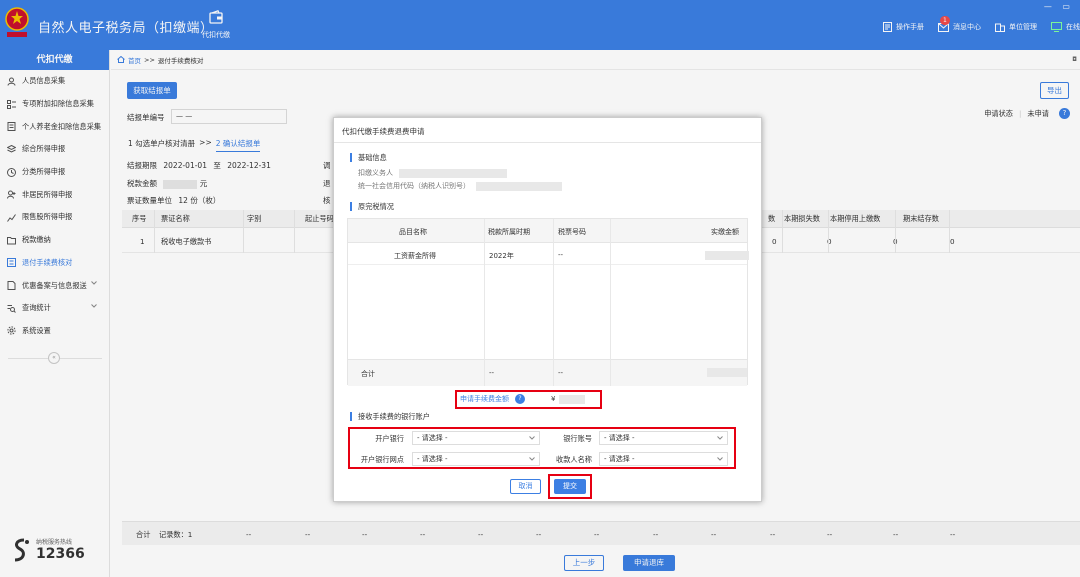 Image resolution: width=1080 pixels, height=577 pixels. What do you see at coordinates (484, 399) in the screenshot?
I see `fee-label: 申请手续费金额` at bounding box center [484, 399].